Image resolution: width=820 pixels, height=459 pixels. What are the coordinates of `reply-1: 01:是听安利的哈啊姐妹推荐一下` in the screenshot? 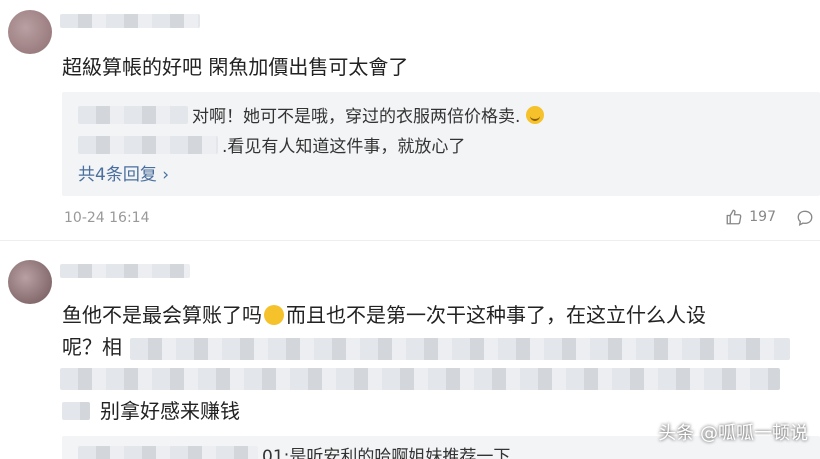 It's located at (294, 450).